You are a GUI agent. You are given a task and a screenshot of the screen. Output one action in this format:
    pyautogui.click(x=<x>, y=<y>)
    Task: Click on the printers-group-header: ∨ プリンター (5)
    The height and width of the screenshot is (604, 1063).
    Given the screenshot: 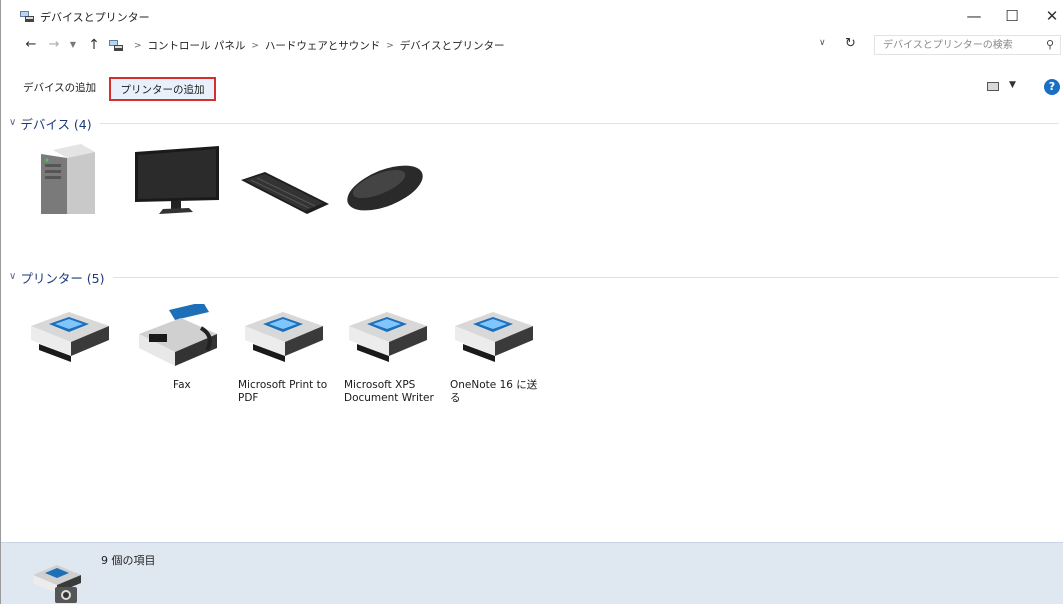 What is the action you would take?
    pyautogui.click(x=534, y=277)
    